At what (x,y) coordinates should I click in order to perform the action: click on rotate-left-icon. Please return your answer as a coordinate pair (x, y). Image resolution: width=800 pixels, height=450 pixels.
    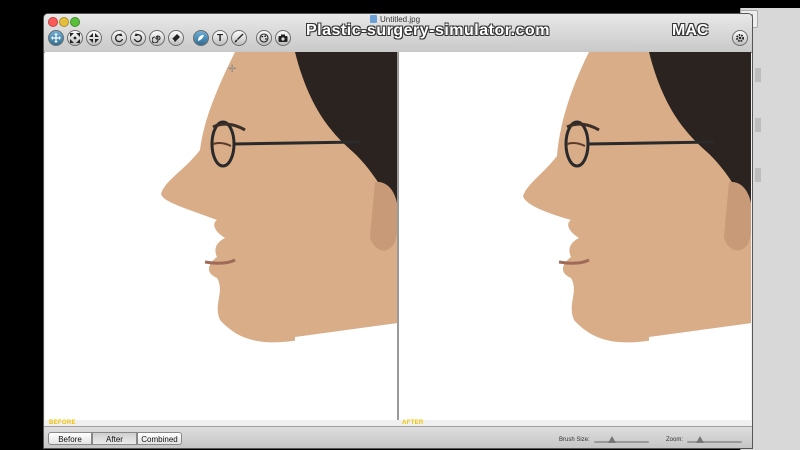
    Looking at the image, I should click on (119, 38).